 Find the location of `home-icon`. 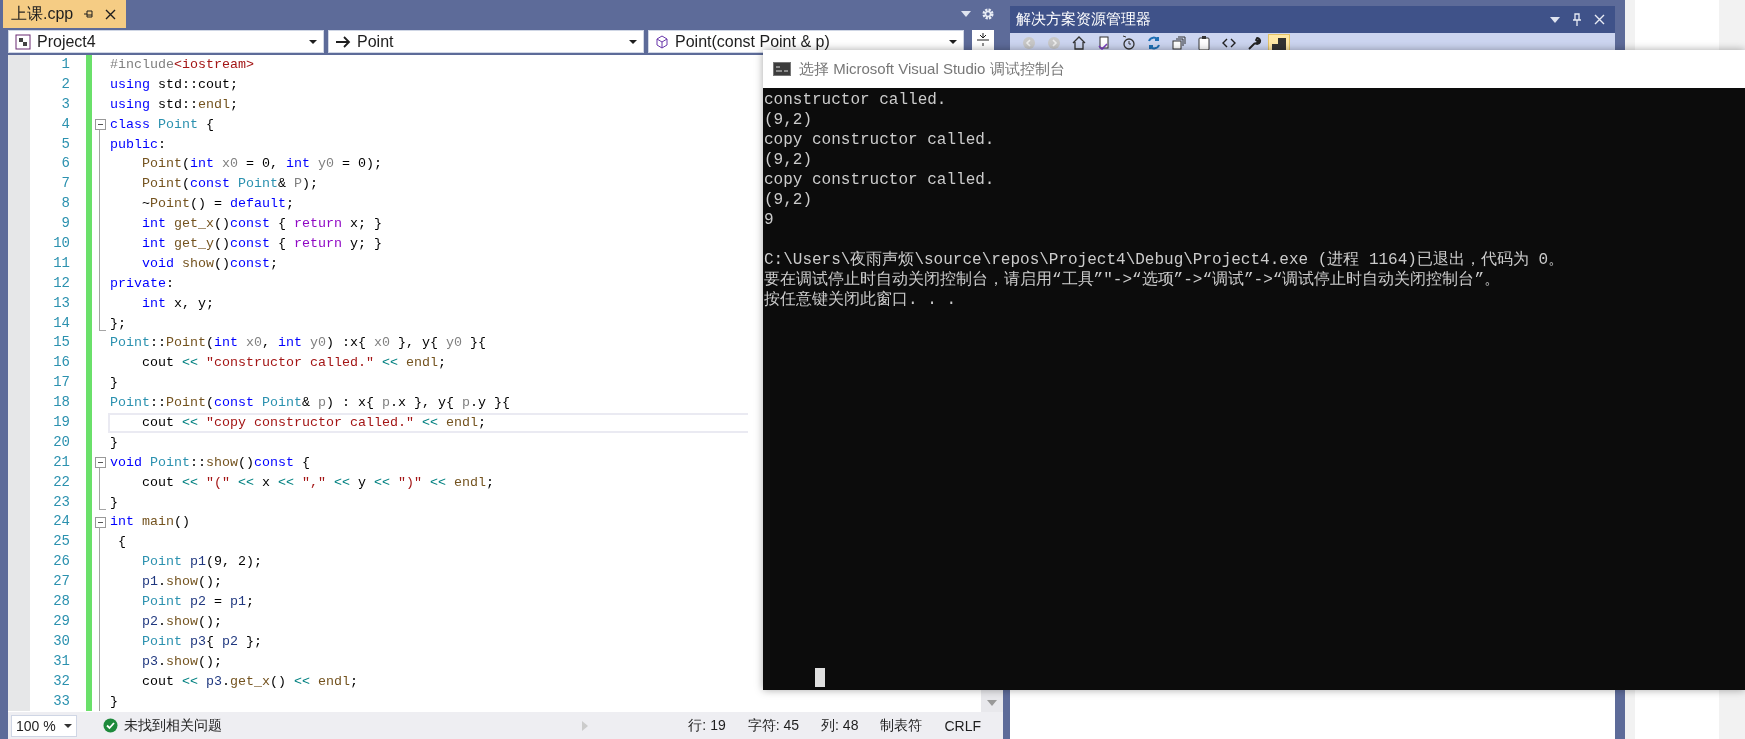

home-icon is located at coordinates (1079, 42).